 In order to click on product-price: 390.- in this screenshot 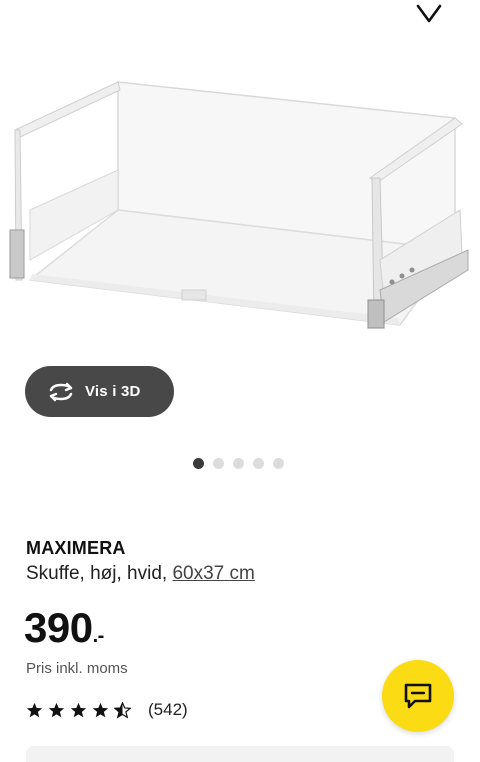, I will do `click(64, 628)`.